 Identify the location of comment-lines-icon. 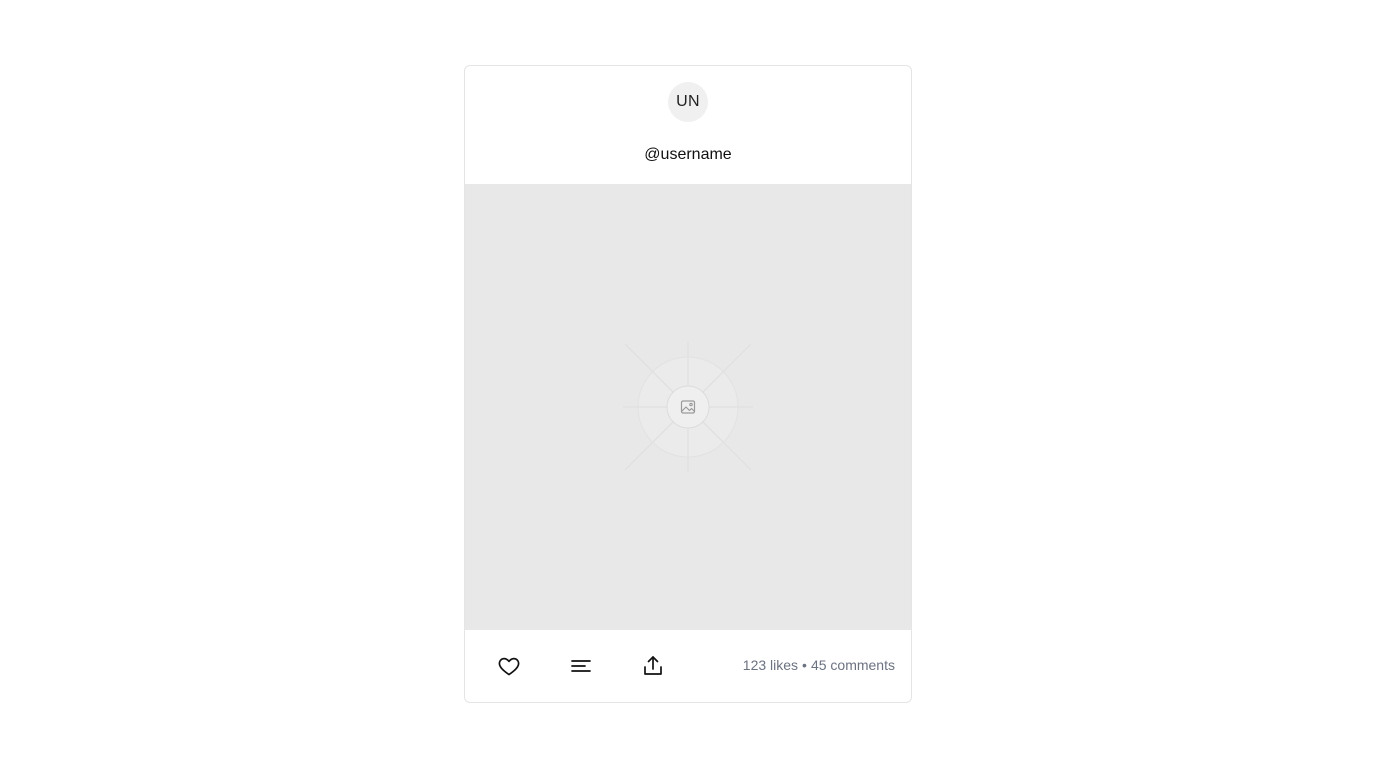
(581, 666).